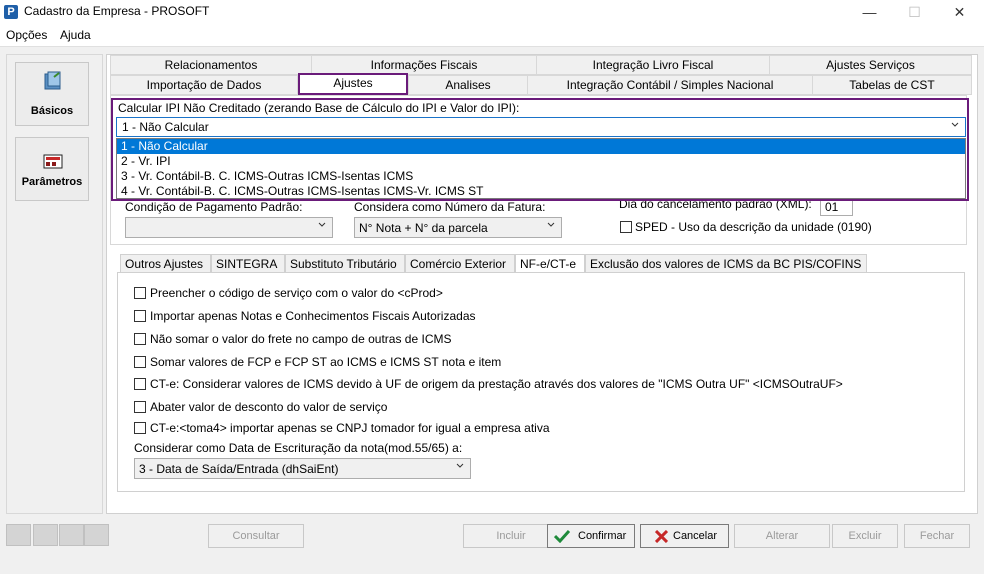 The width and height of the screenshot is (984, 574). Describe the element at coordinates (541, 146) in the screenshot. I see `ipi-option-1: 1 - Não Calcular` at that location.